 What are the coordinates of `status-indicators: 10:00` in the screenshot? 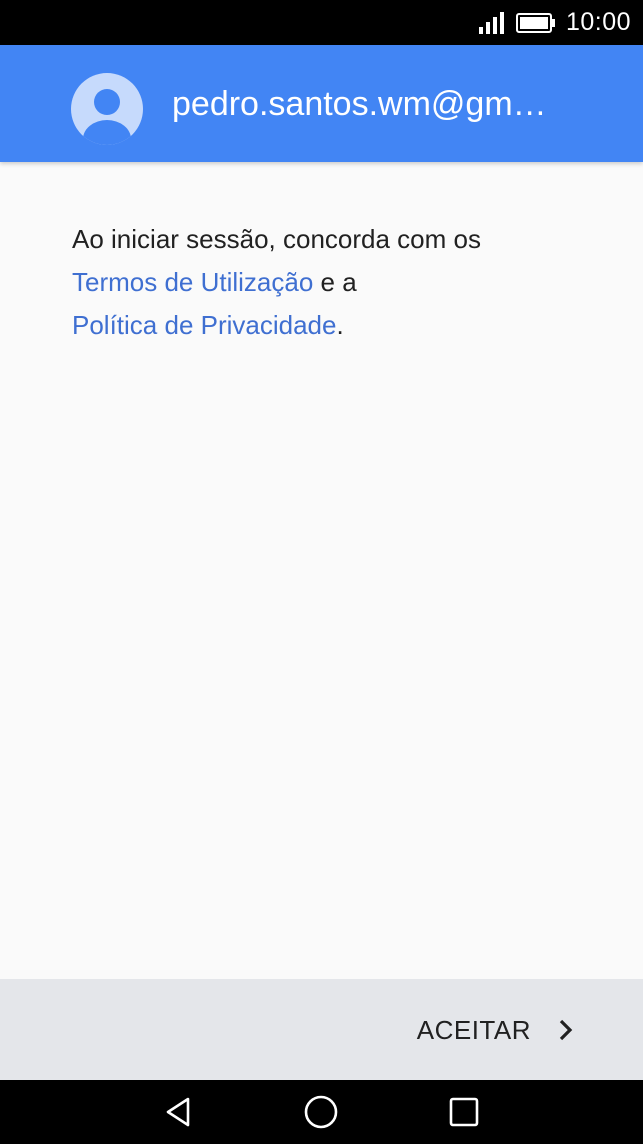 It's located at (554, 22).